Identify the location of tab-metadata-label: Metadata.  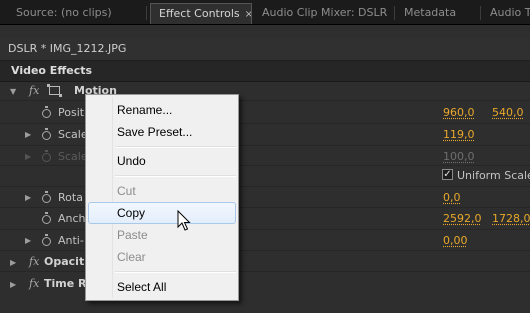
(430, 12).